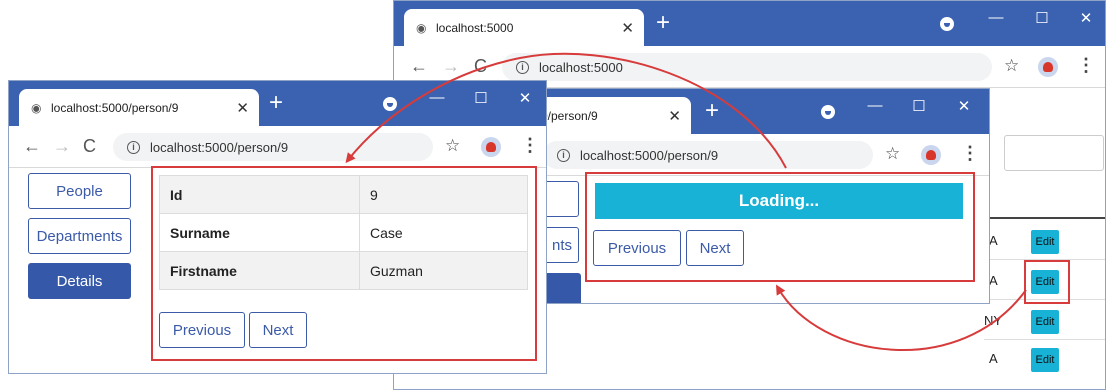 The height and width of the screenshot is (390, 1106). What do you see at coordinates (566, 110) in the screenshot?
I see `arrow-to-details` at bounding box center [566, 110].